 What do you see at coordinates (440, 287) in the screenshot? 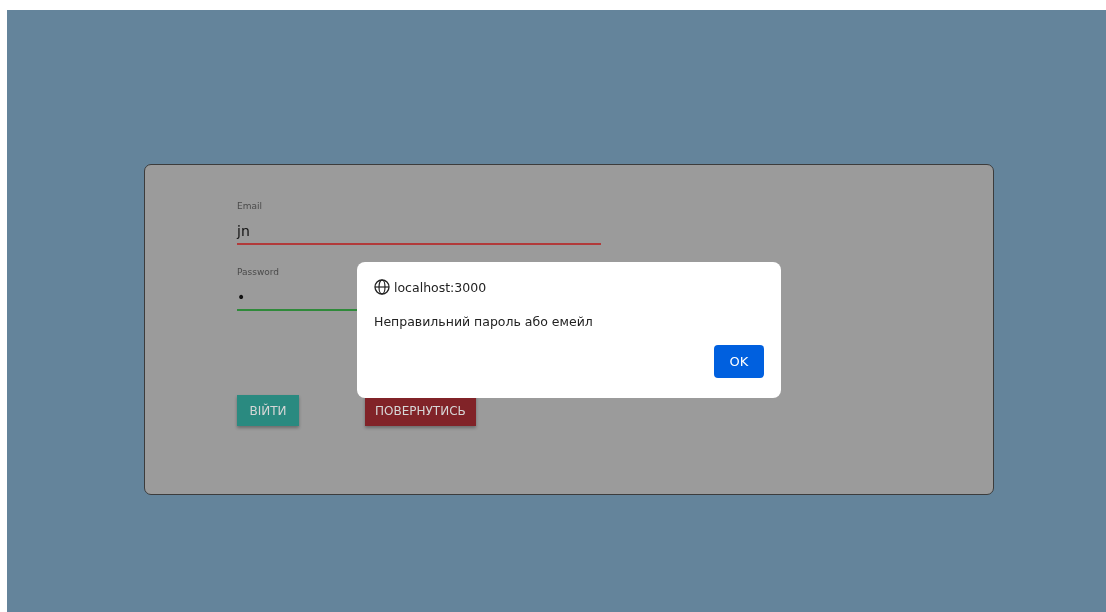
I see `dialog-origin: localhost:3000` at bounding box center [440, 287].